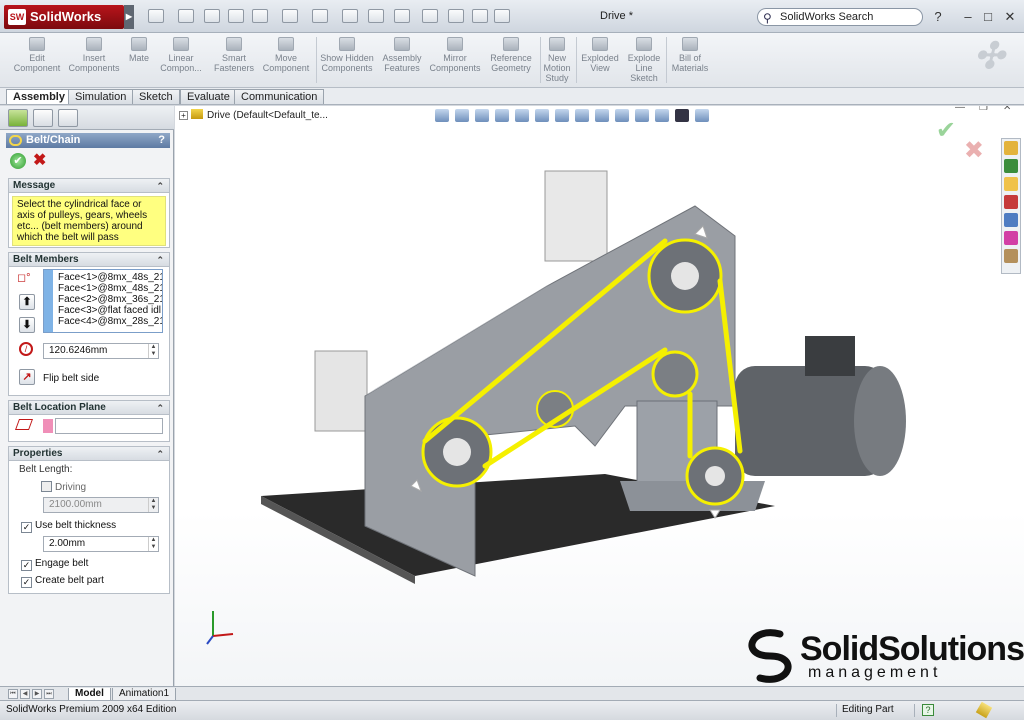 This screenshot has height=720, width=1024. Describe the element at coordinates (101, 351) in the screenshot. I see `pitch-diameter-field: 120.6246mm ▲ ▼` at that location.